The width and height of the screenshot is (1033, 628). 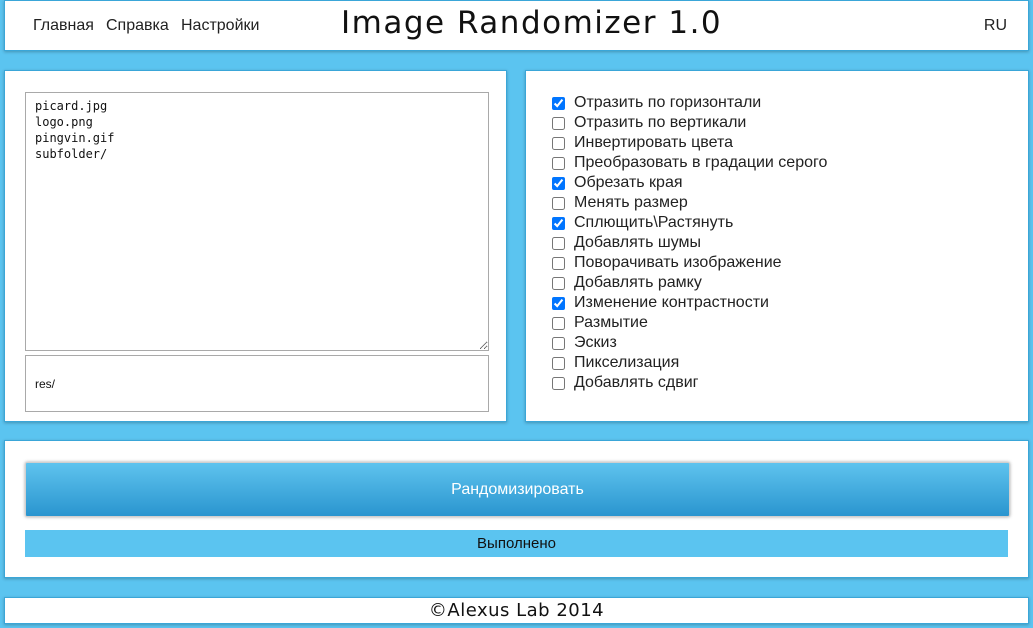 I want to click on option-item: Отразить по горизонтали, so click(x=689, y=103).